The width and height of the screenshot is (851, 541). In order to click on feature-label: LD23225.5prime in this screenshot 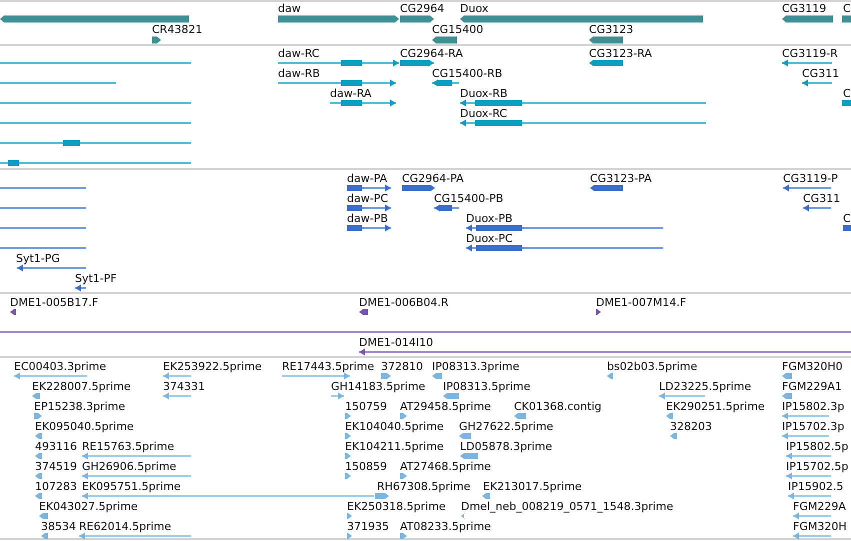, I will do `click(705, 386)`.